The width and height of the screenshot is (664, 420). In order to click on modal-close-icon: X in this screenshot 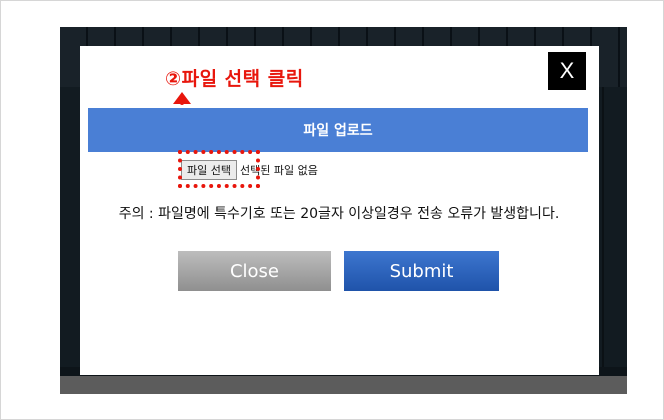, I will do `click(567, 71)`.